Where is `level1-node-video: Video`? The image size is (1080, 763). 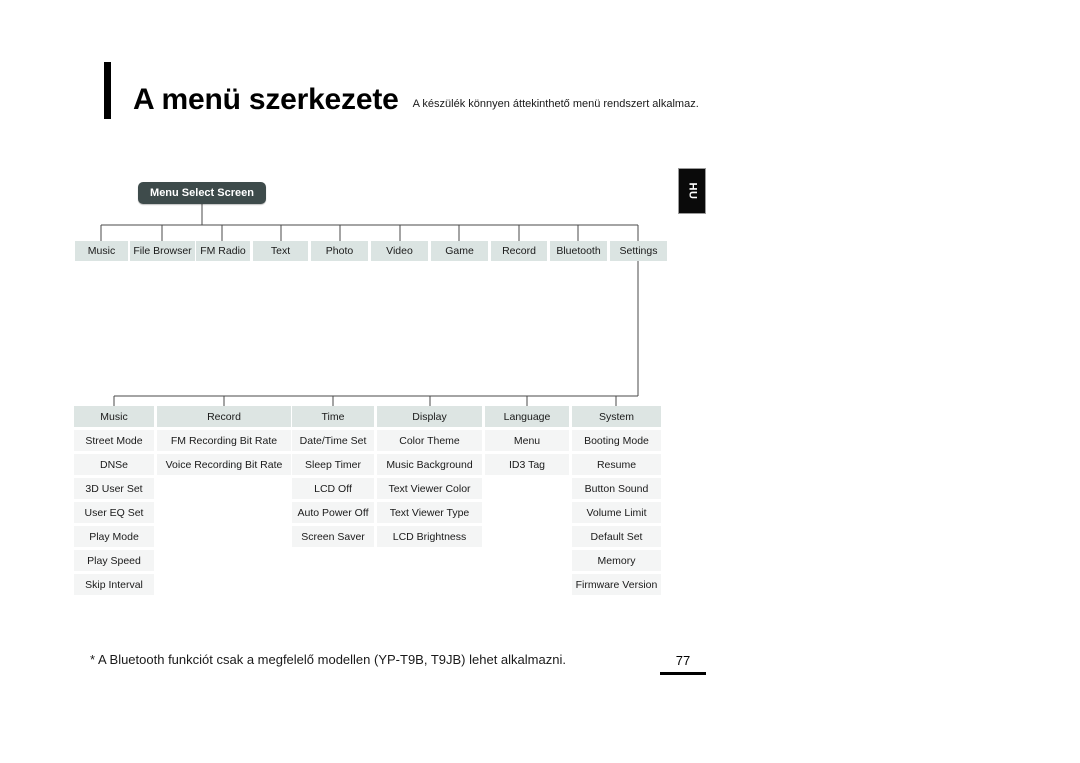 level1-node-video: Video is located at coordinates (399, 251).